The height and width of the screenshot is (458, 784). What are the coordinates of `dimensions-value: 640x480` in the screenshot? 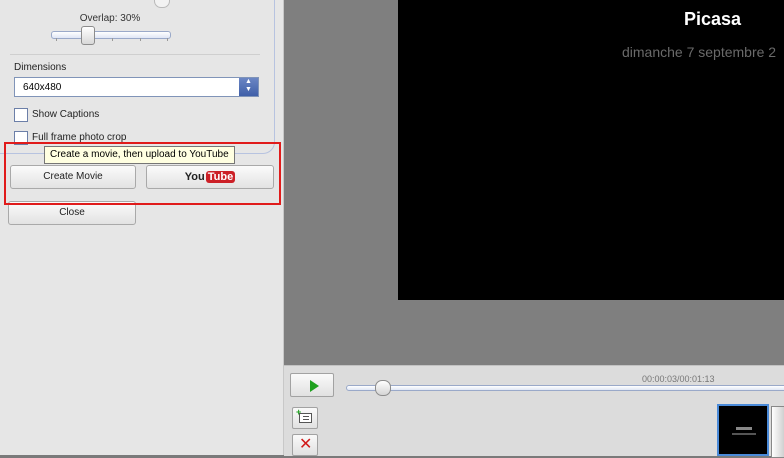 It's located at (42, 87).